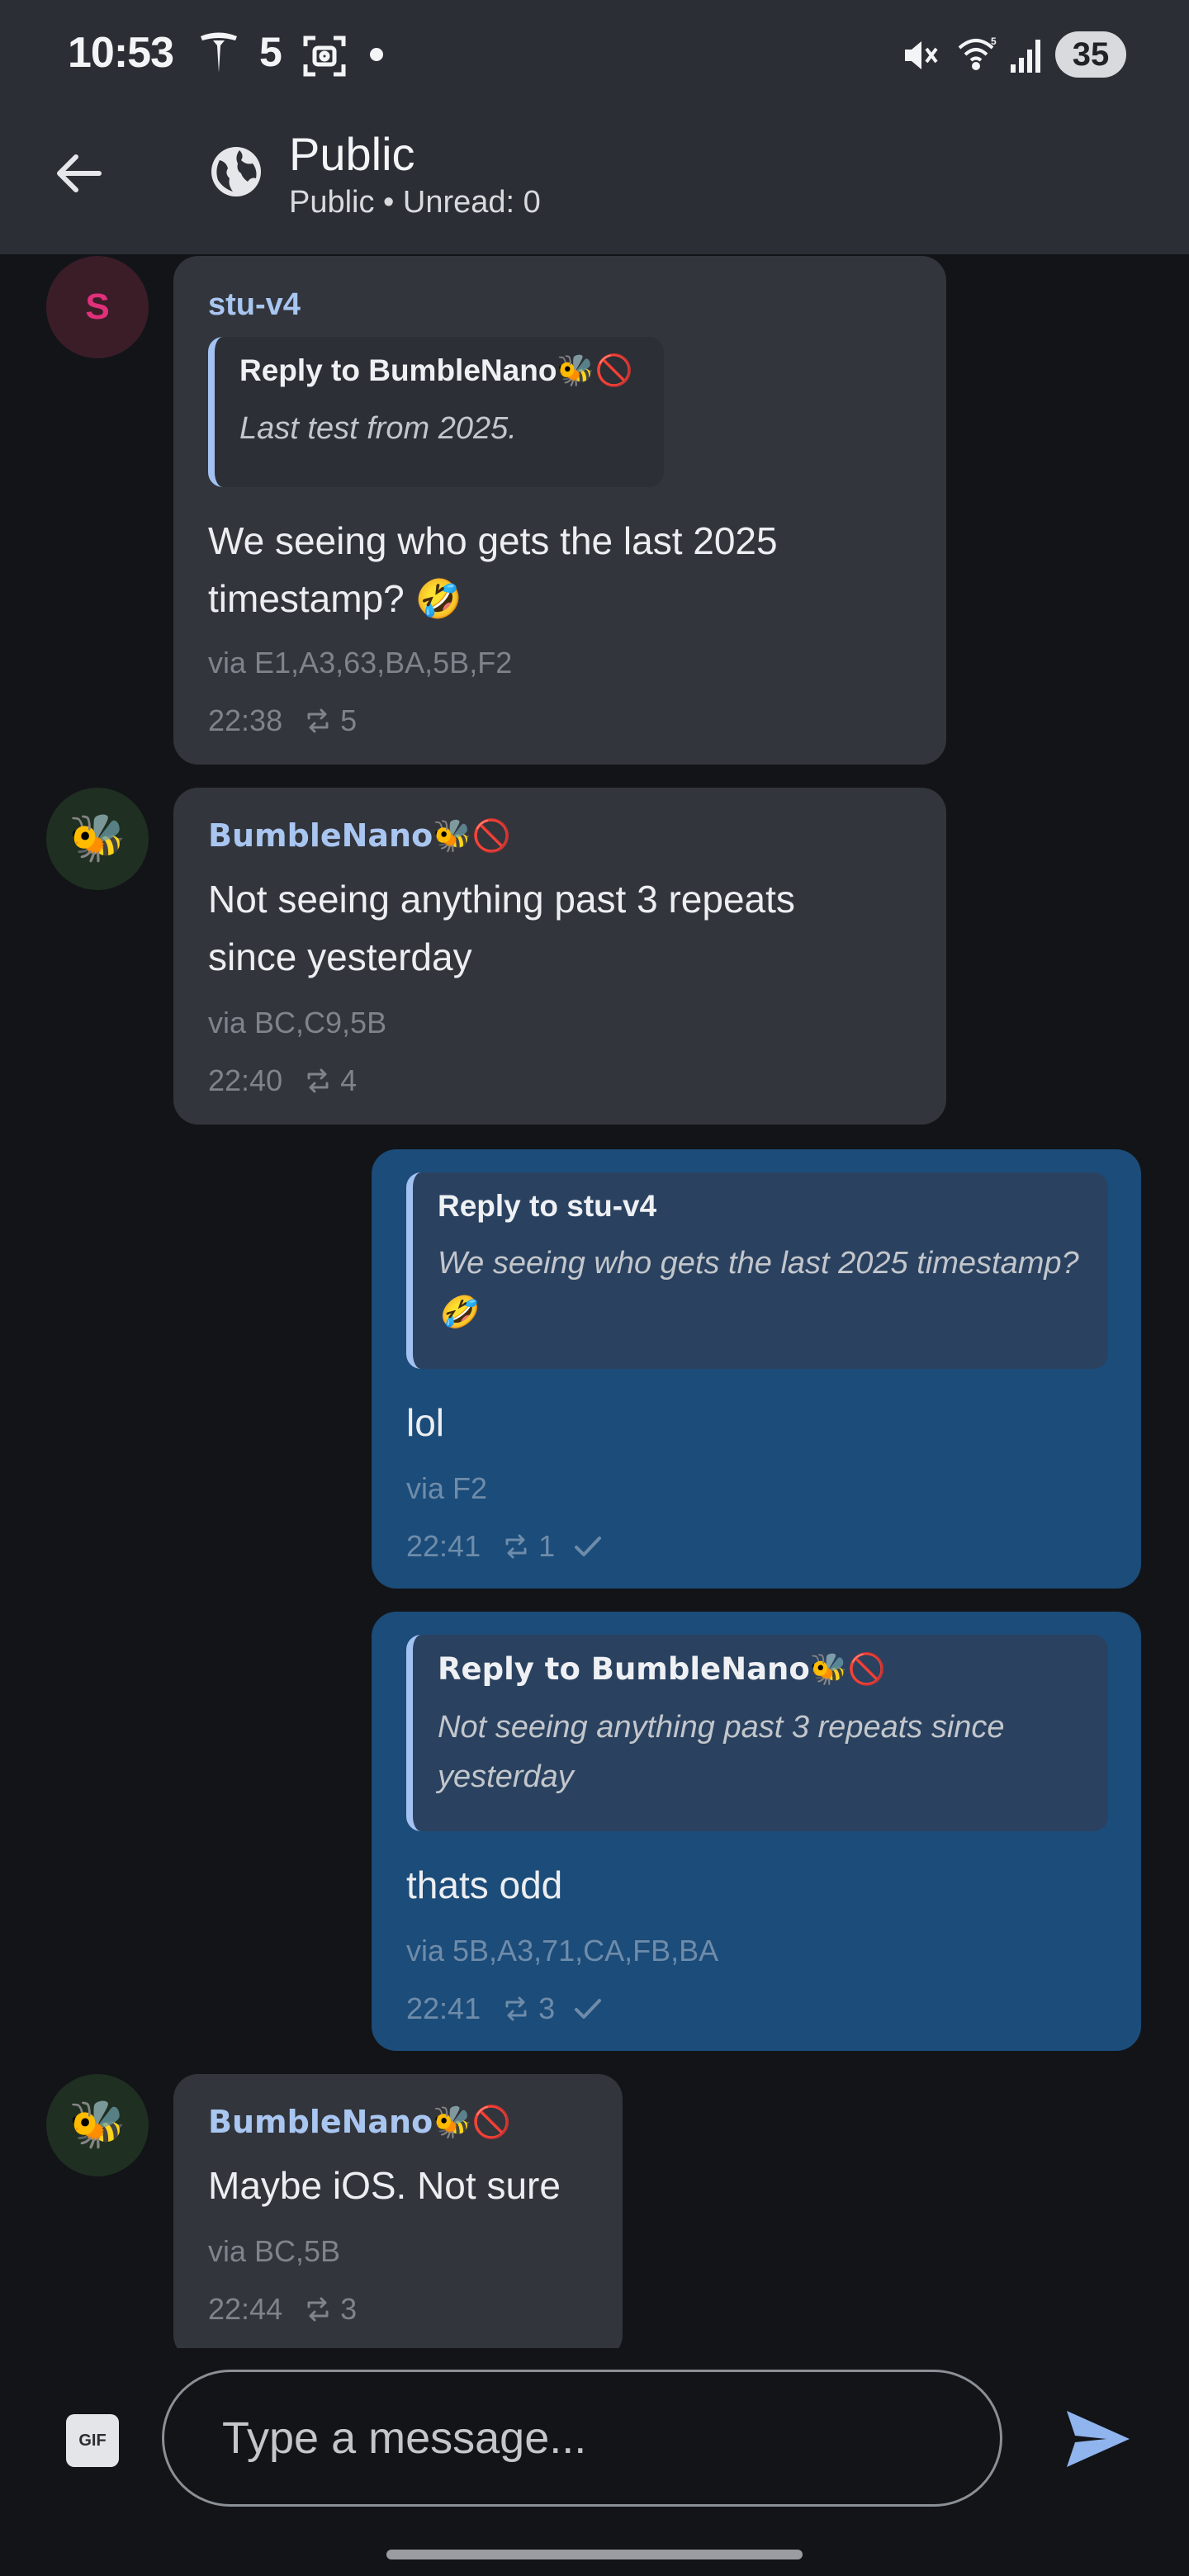 This screenshot has width=1189, height=2576. I want to click on channel-title: Public, so click(352, 154).